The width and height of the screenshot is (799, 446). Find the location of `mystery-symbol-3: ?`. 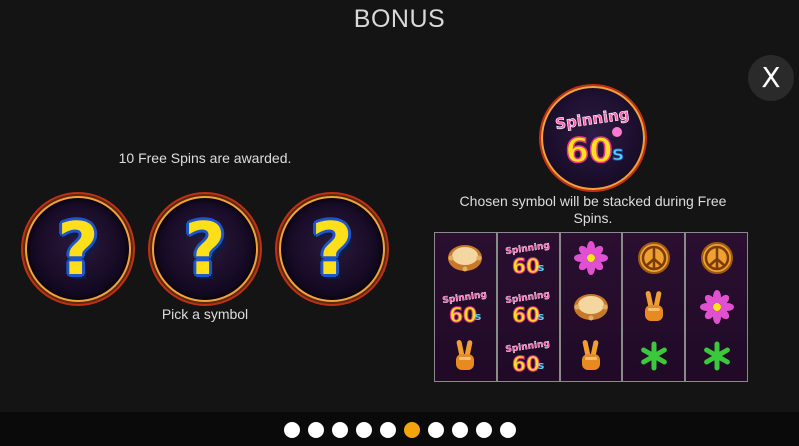

mystery-symbol-3: ? is located at coordinates (332, 249).